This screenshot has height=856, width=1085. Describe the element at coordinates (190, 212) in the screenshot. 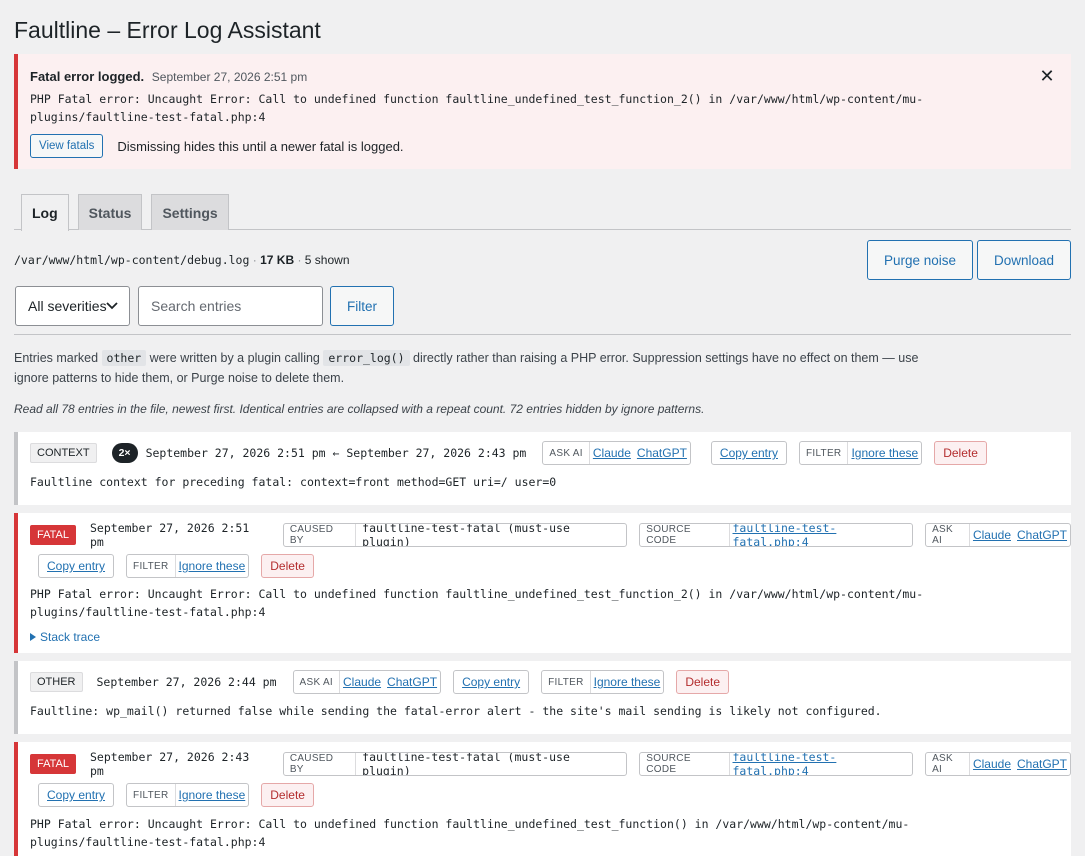

I see `tab-settings: Settings` at that location.